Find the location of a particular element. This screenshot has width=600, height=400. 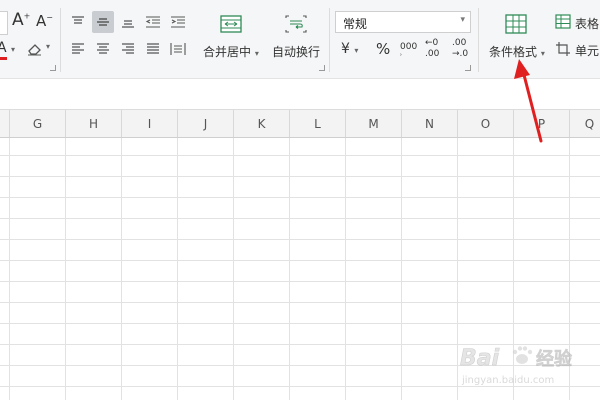

clear-format-dropdown-icon: ▾ is located at coordinates (48, 46).